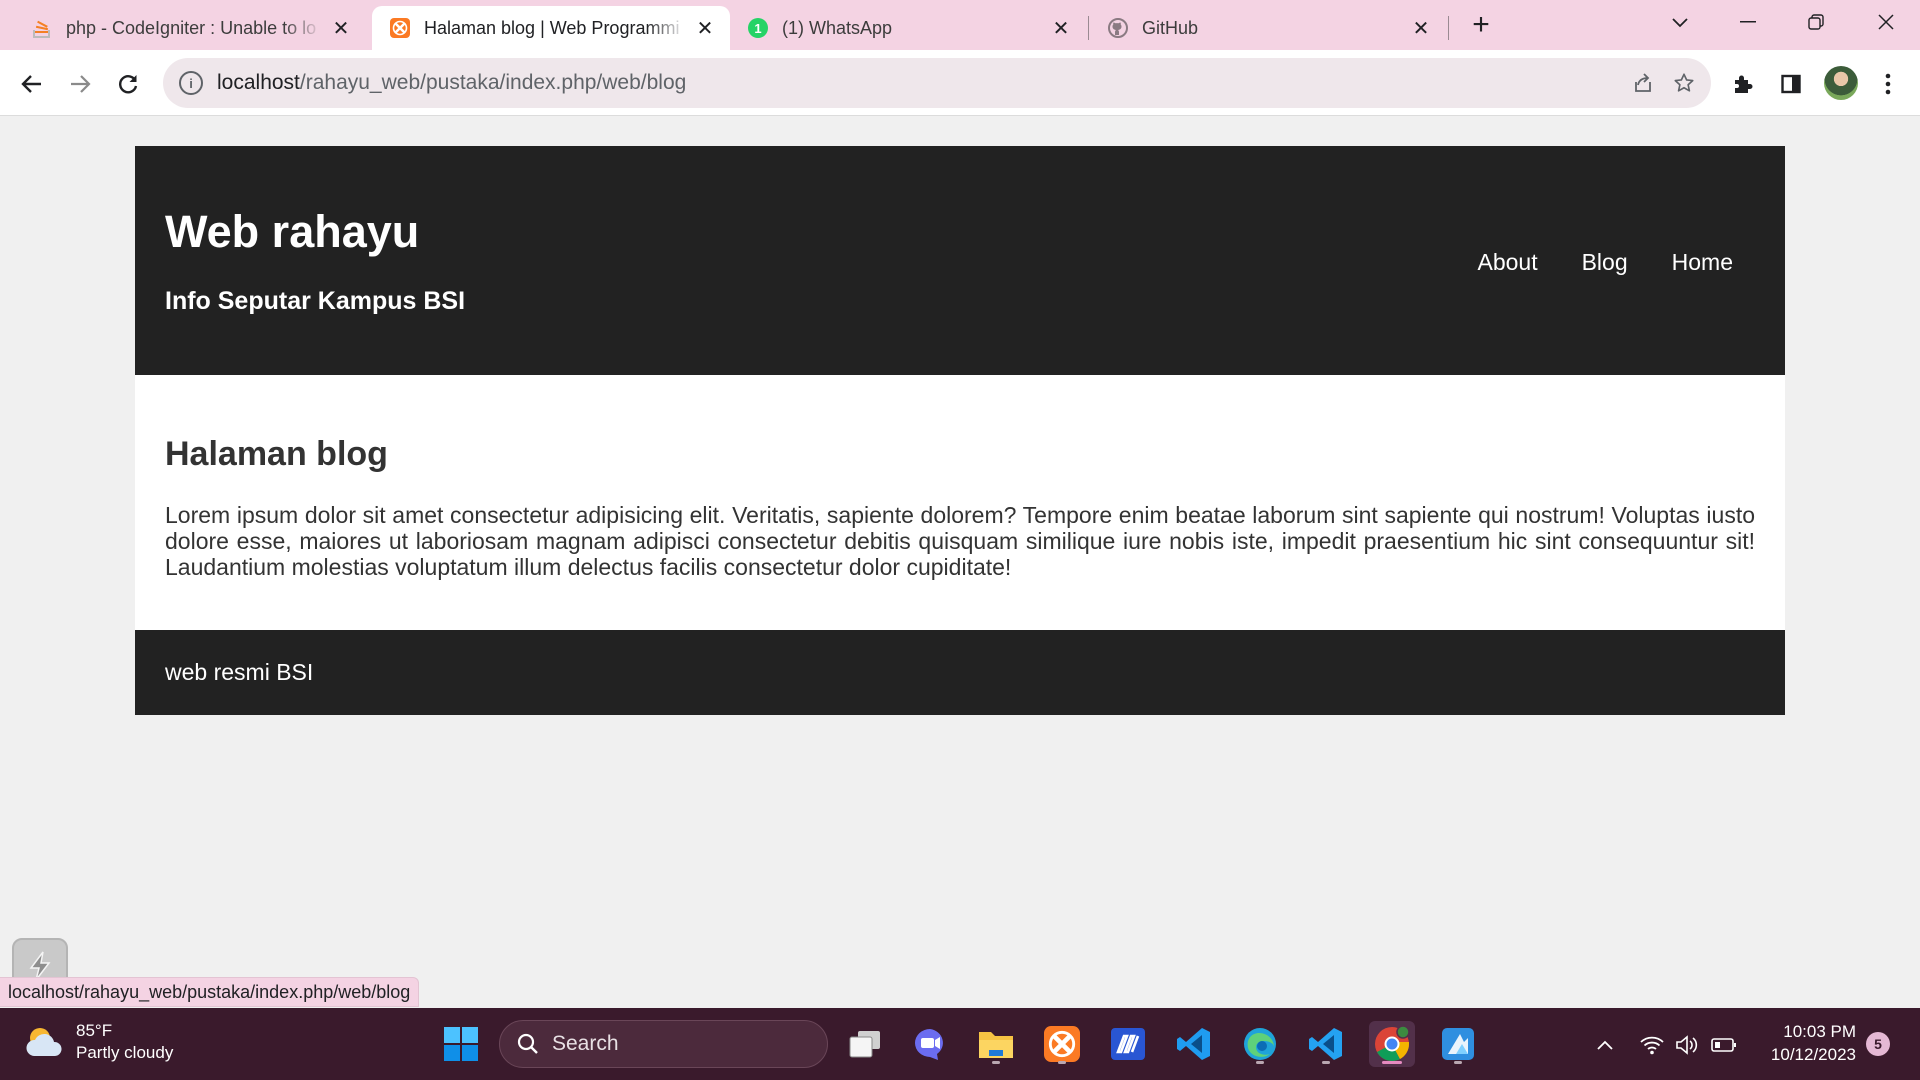 The width and height of the screenshot is (1920, 1080). I want to click on site-info-icon: i, so click(191, 83).